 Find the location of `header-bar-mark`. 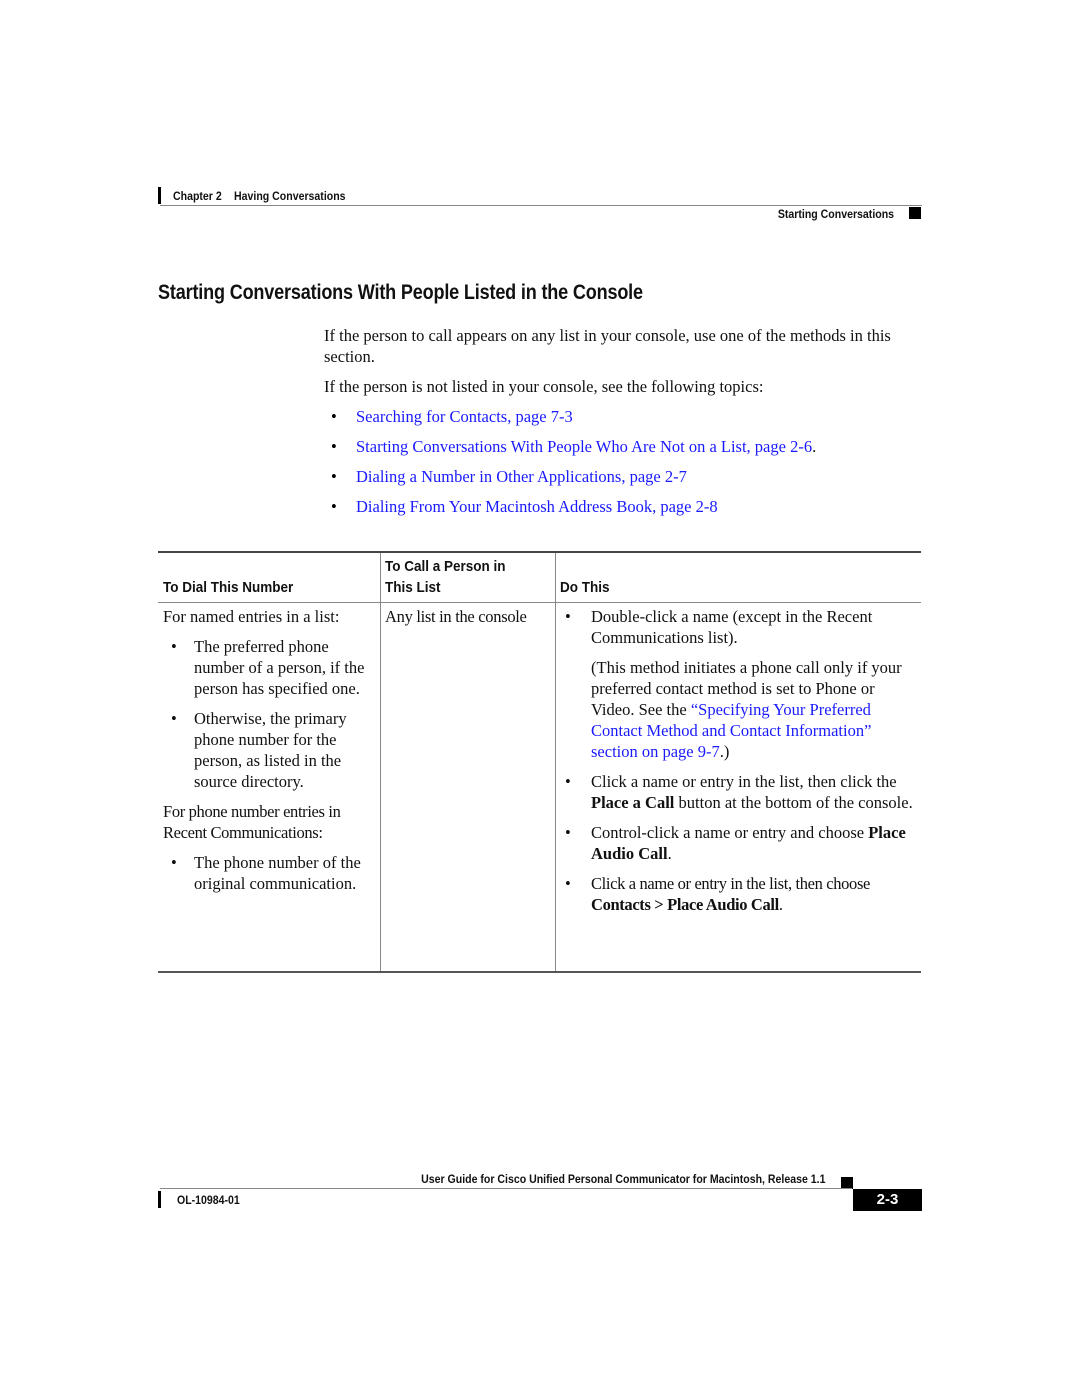

header-bar-mark is located at coordinates (159, 195).